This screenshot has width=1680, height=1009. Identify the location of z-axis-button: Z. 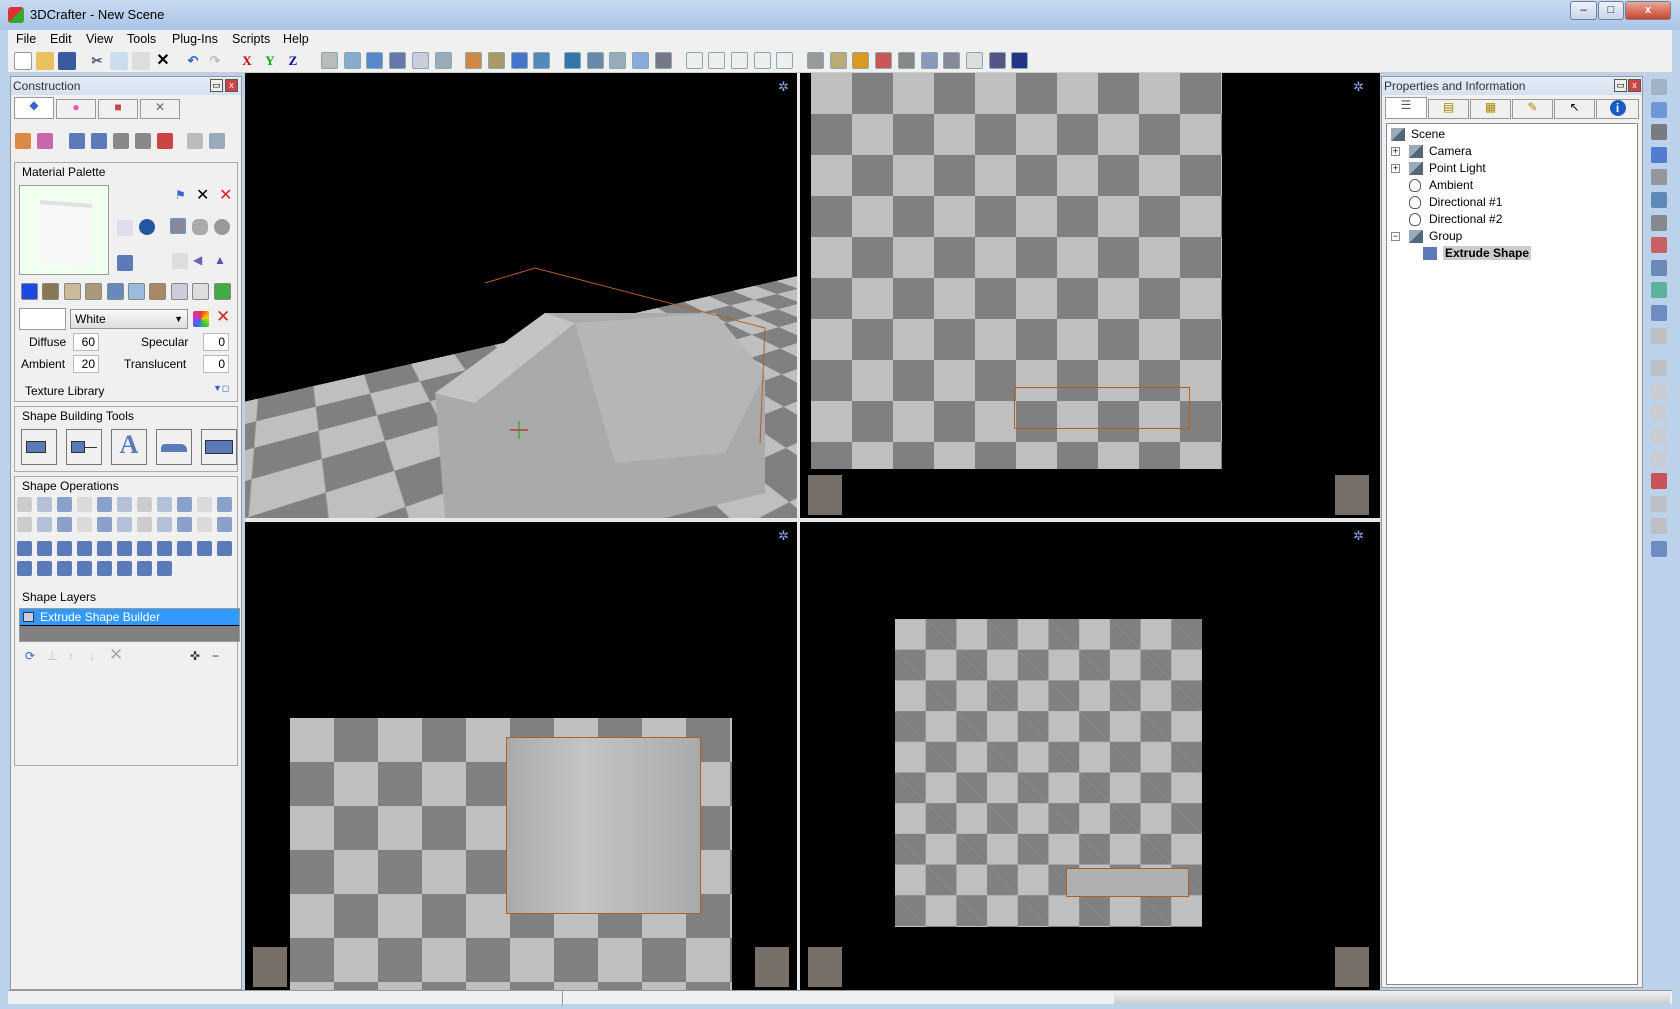
(293, 61).